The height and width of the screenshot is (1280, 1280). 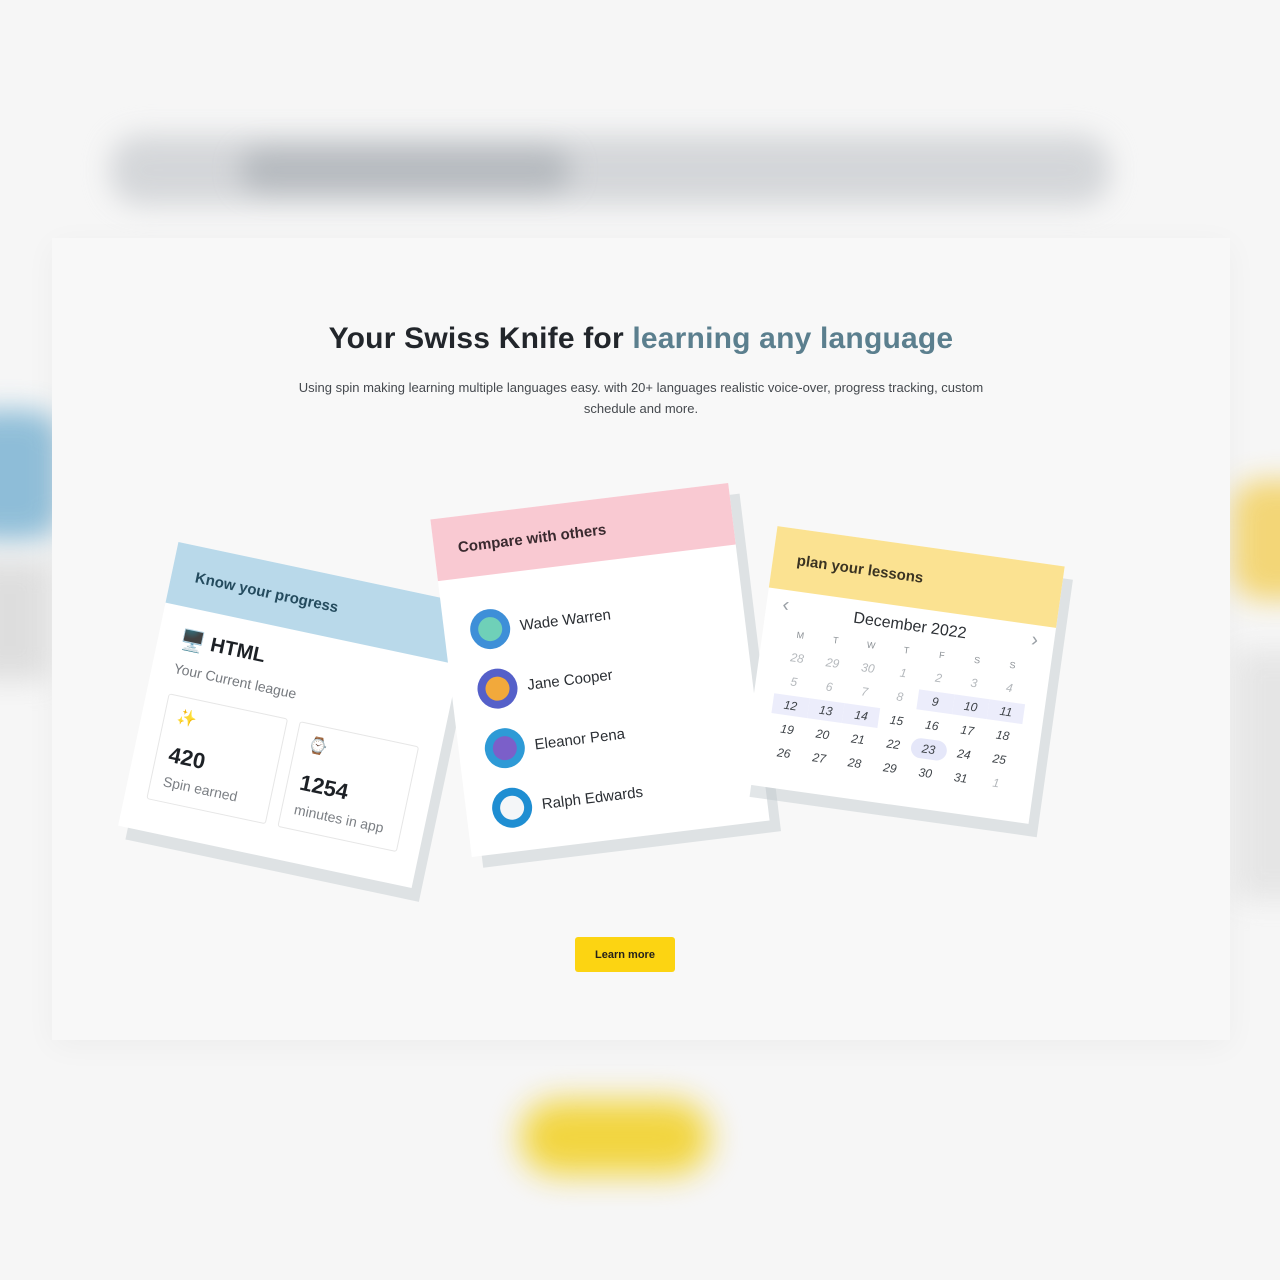 What do you see at coordinates (793, 338) in the screenshot?
I see `title-accent: learning any language` at bounding box center [793, 338].